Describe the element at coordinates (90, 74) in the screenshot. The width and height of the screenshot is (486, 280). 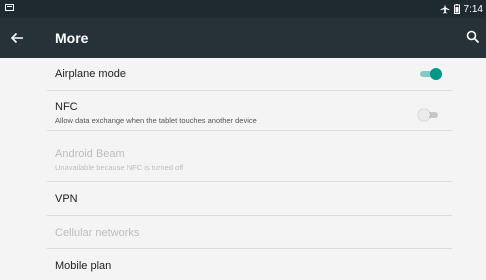
I see `setting-label: Airplane mode` at that location.